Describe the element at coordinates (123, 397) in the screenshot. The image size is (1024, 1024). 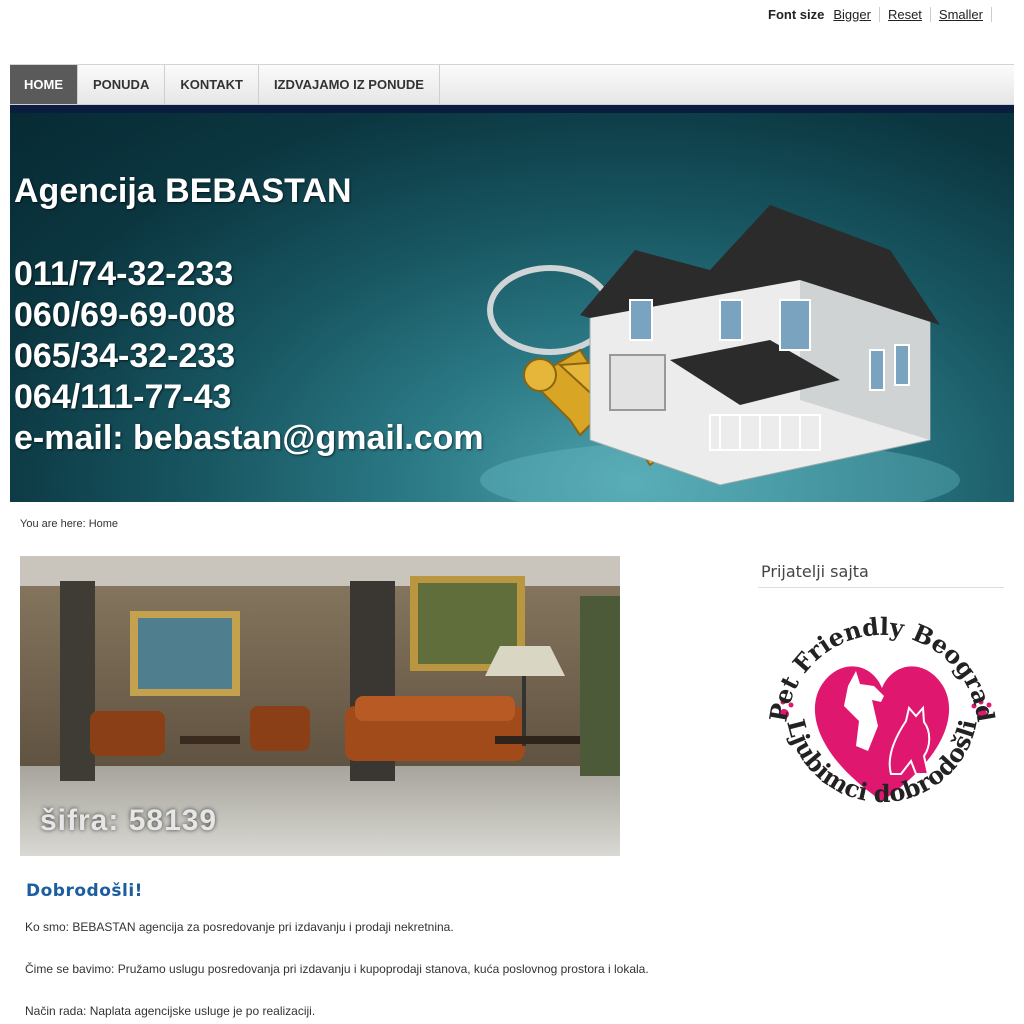
I see `phone-number: 064/111-77-43` at that location.